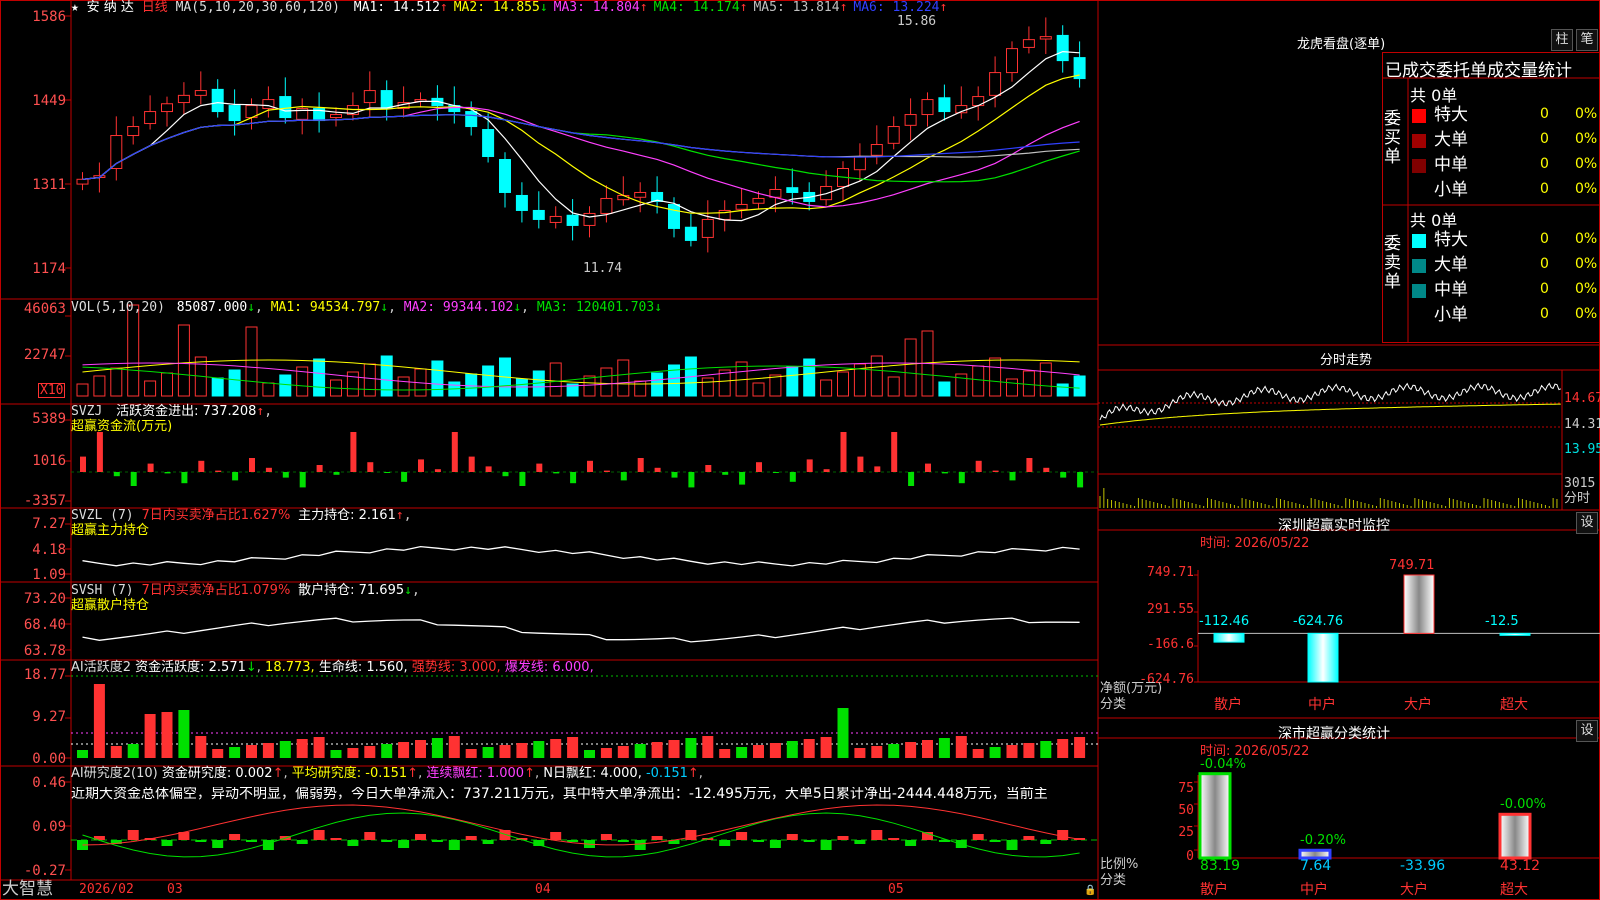 The width and height of the screenshot is (1600, 900). Describe the element at coordinates (1170, 644) in the screenshot. I see `sz-monitor-y-tick: -166.6` at that location.